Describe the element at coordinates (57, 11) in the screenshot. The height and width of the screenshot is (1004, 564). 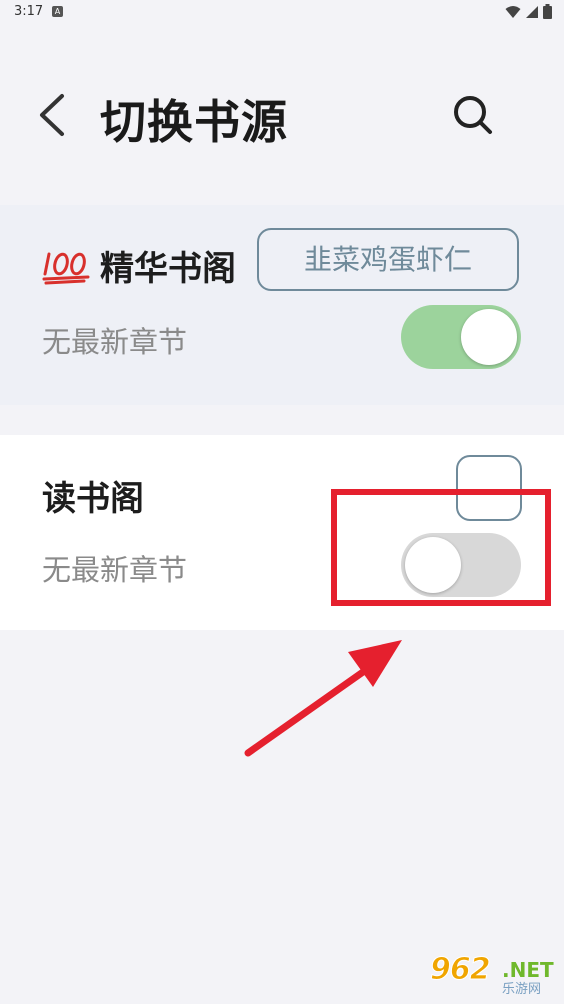
I see `notification-a-icon: A` at that location.